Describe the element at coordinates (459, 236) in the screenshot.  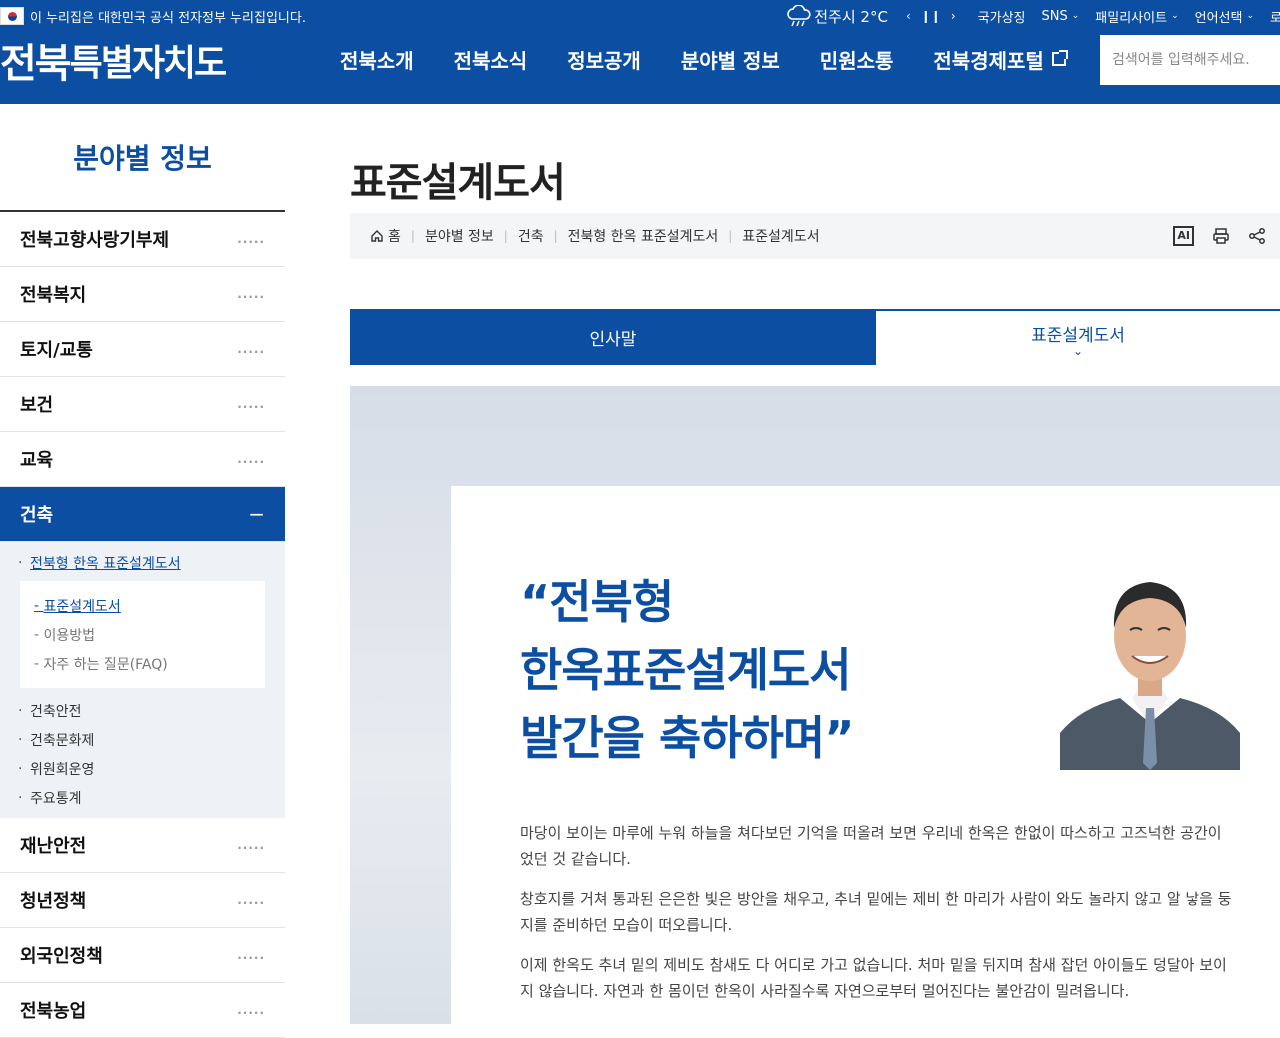
I see `breadcrumb-field-info: 분야별 정보` at that location.